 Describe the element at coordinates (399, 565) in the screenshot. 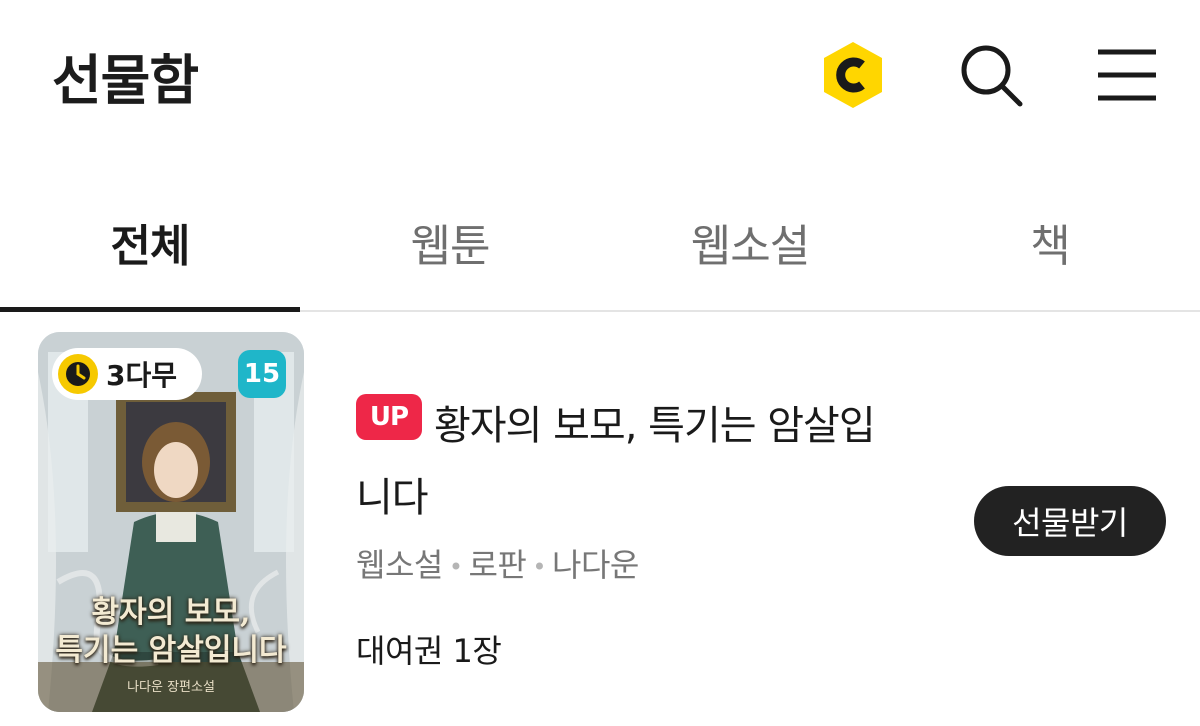

I see `meta-category: 웹소설` at that location.